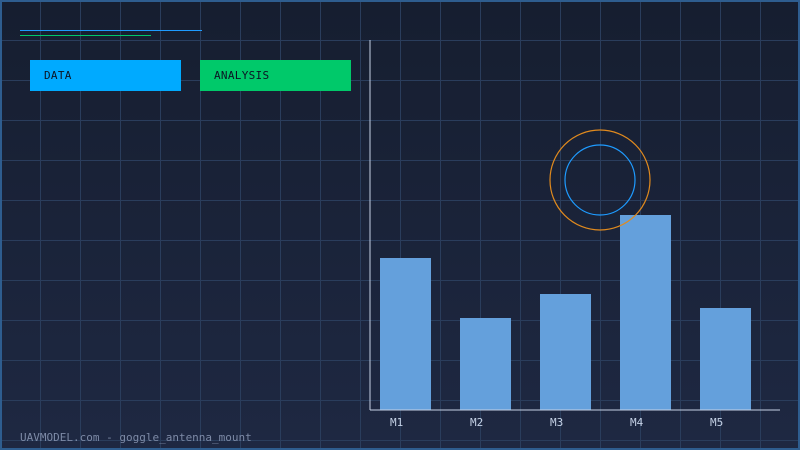 The width and height of the screenshot is (800, 450). What do you see at coordinates (600, 180) in the screenshot?
I see `target-ring-inner` at bounding box center [600, 180].